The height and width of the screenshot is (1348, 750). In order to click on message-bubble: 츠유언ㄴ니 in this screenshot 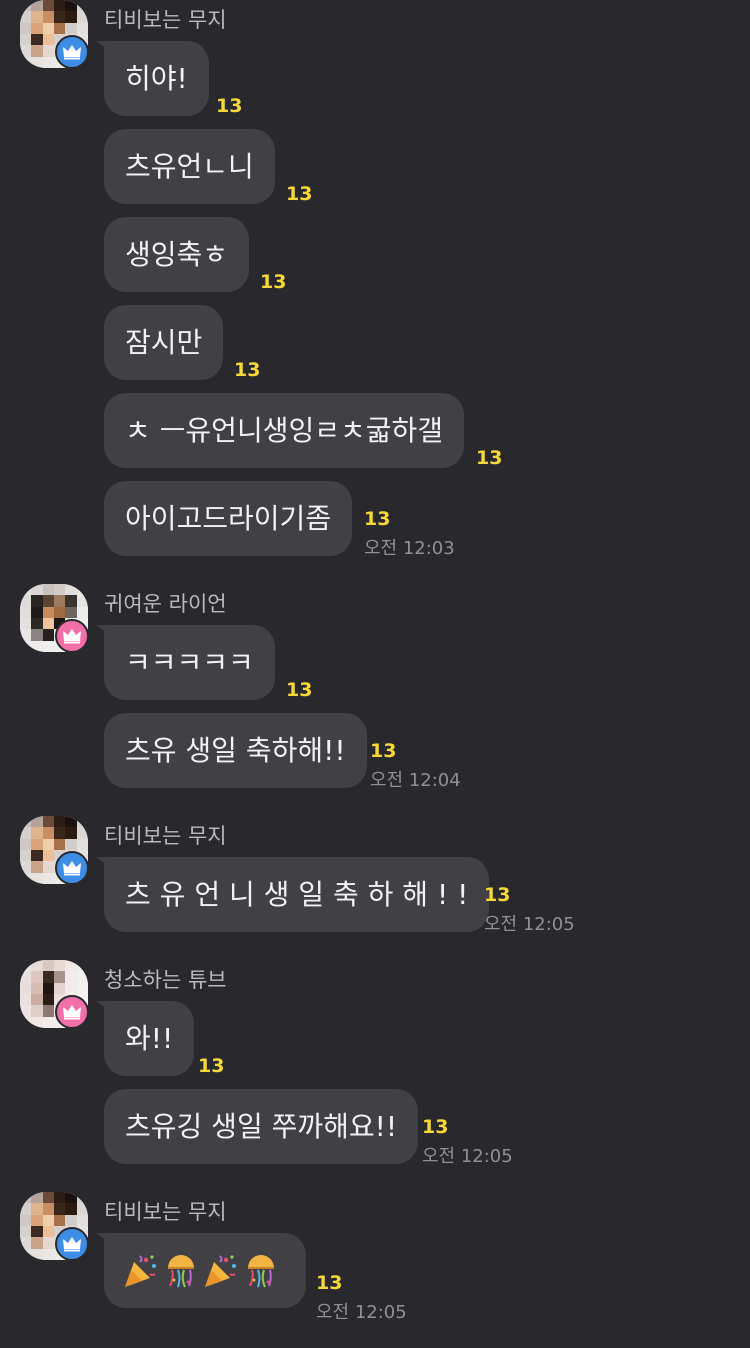, I will do `click(189, 166)`.